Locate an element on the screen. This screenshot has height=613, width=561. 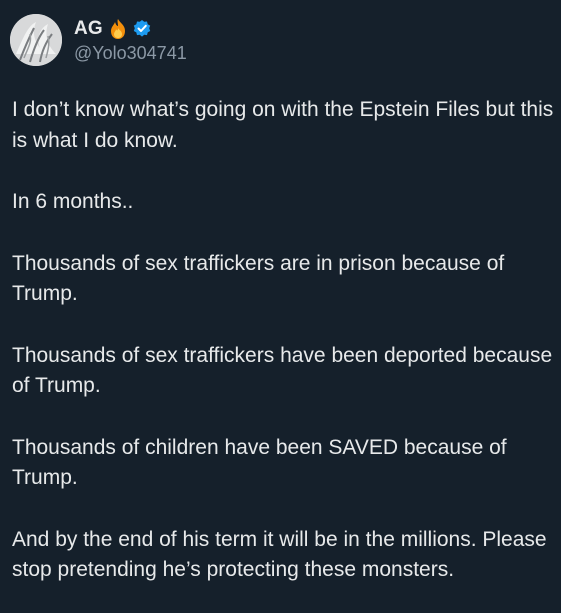
tweet-header: AG @Yolo304741 is located at coordinates (98, 40).